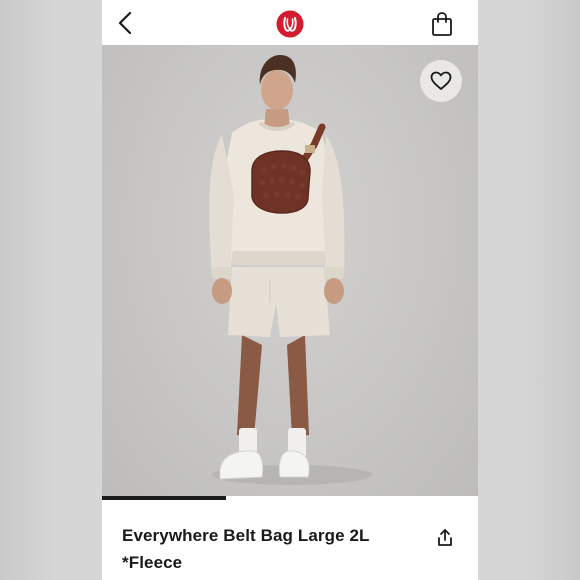 The width and height of the screenshot is (580, 580). I want to click on top-navigation-bar, so click(290, 22).